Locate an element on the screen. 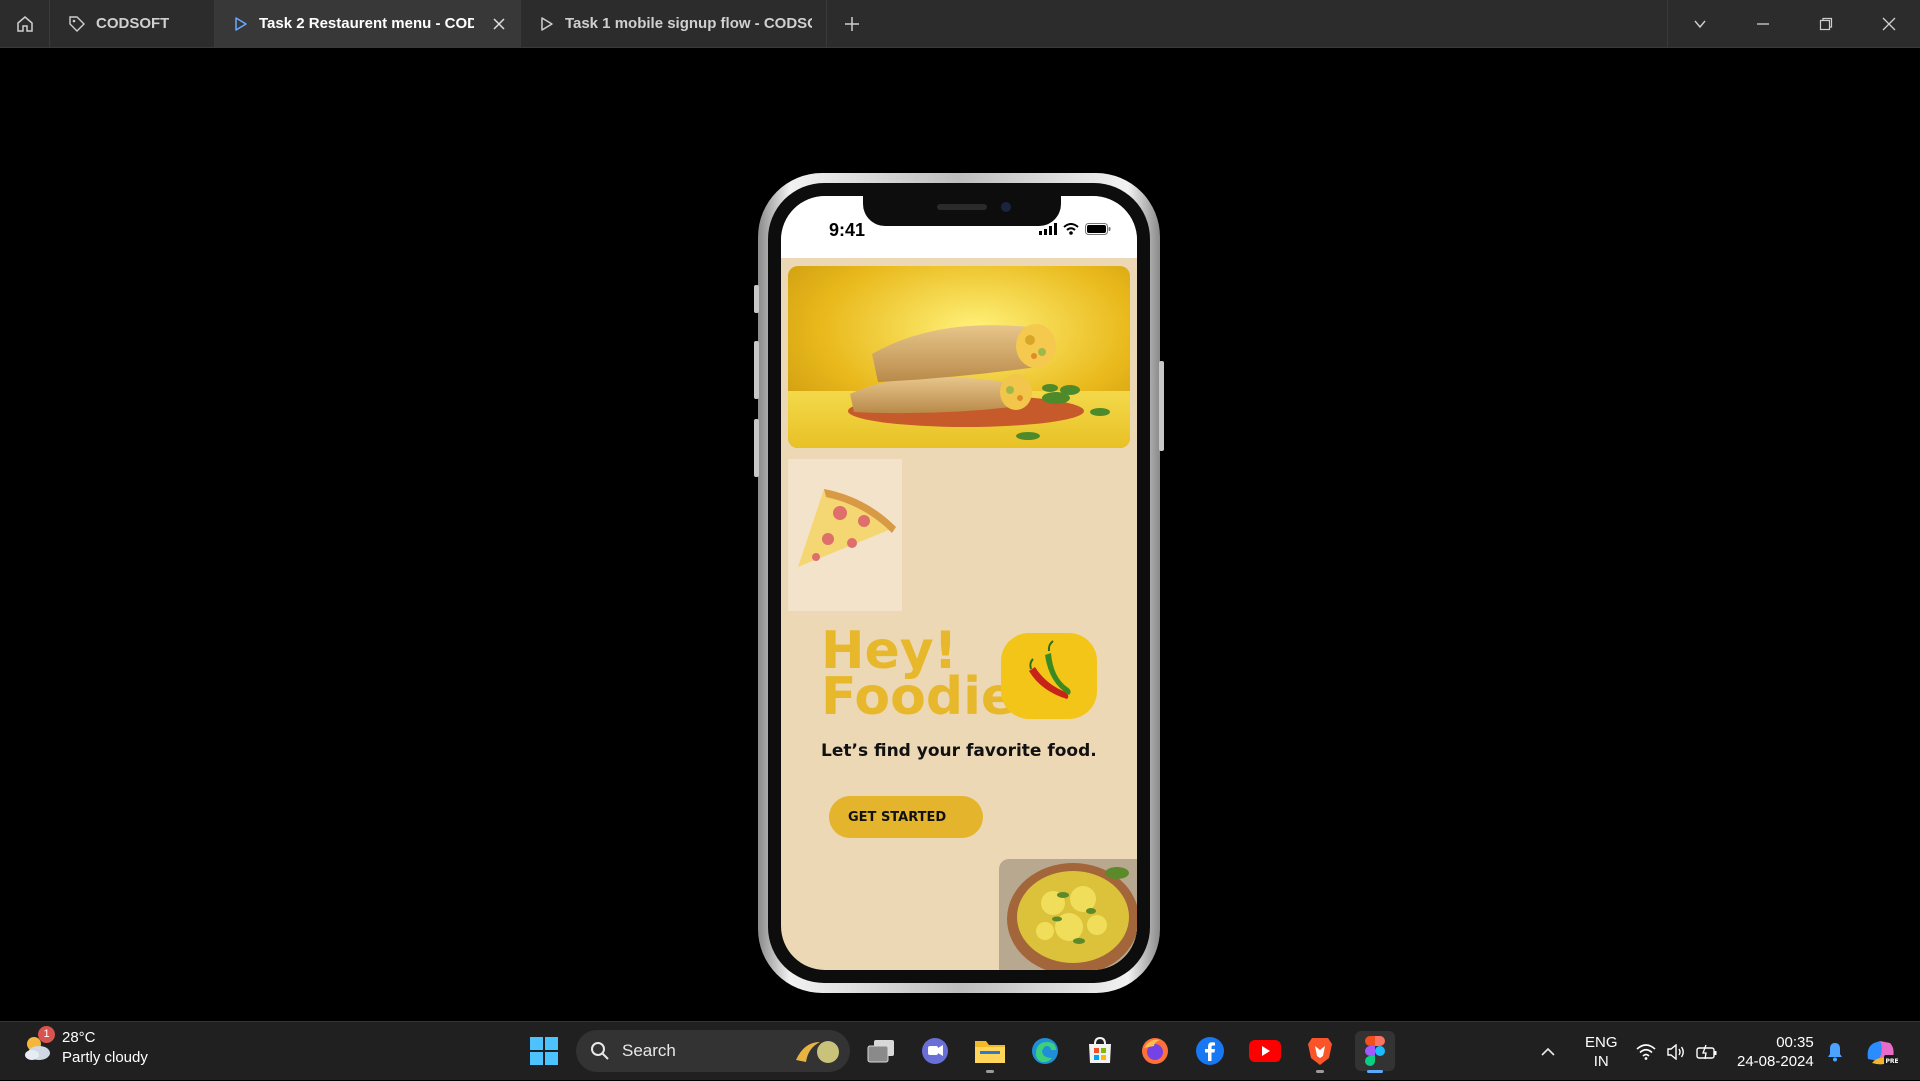  phone-speaker is located at coordinates (962, 207).